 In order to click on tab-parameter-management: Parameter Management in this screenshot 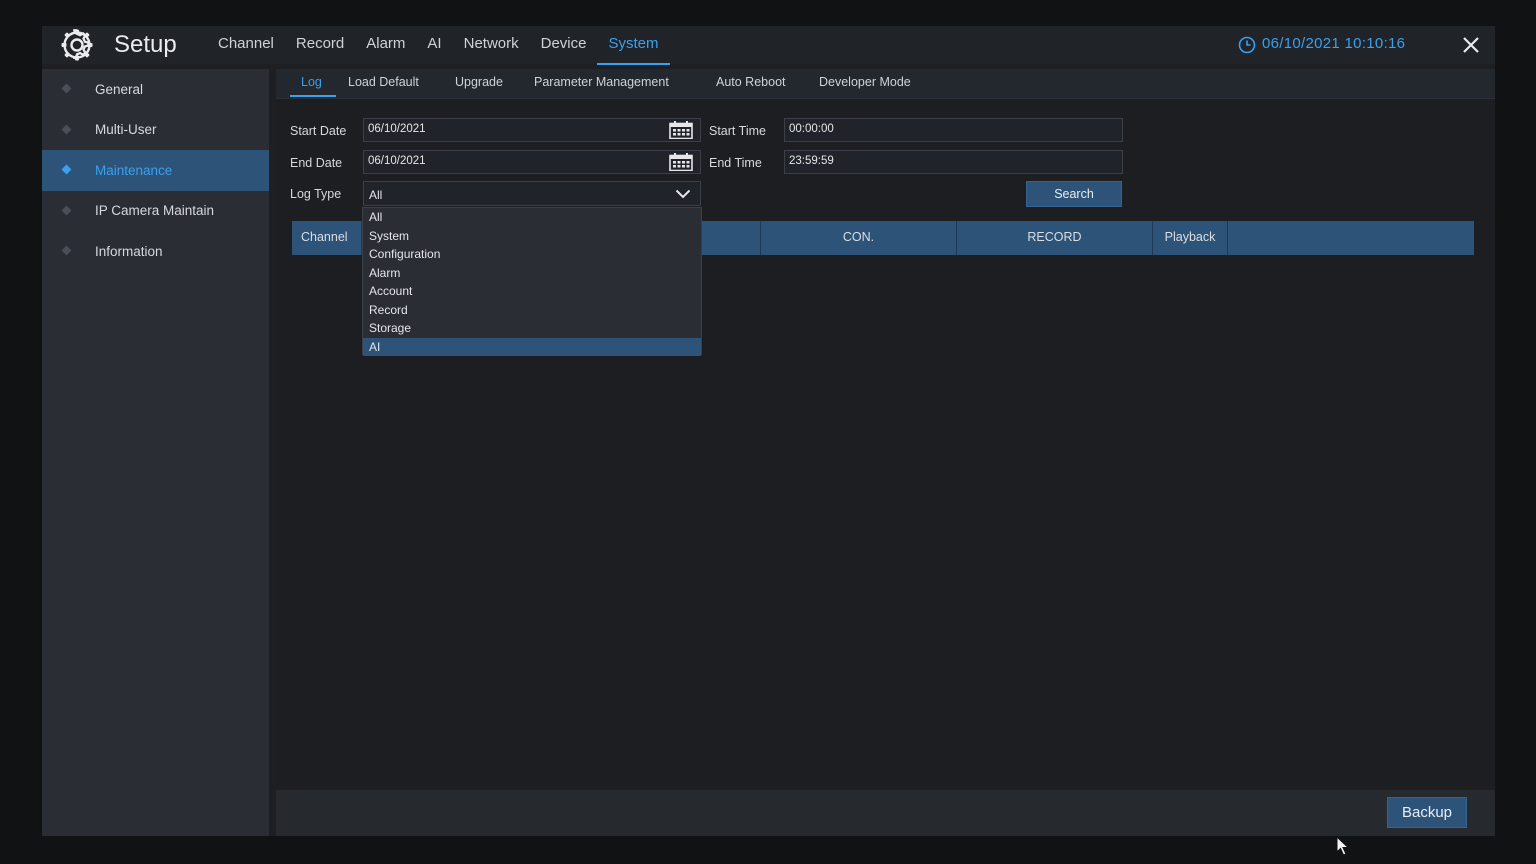, I will do `click(601, 82)`.